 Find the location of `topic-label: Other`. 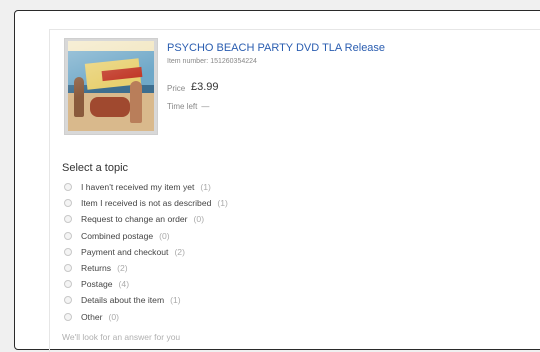

topic-label: Other is located at coordinates (92, 316).